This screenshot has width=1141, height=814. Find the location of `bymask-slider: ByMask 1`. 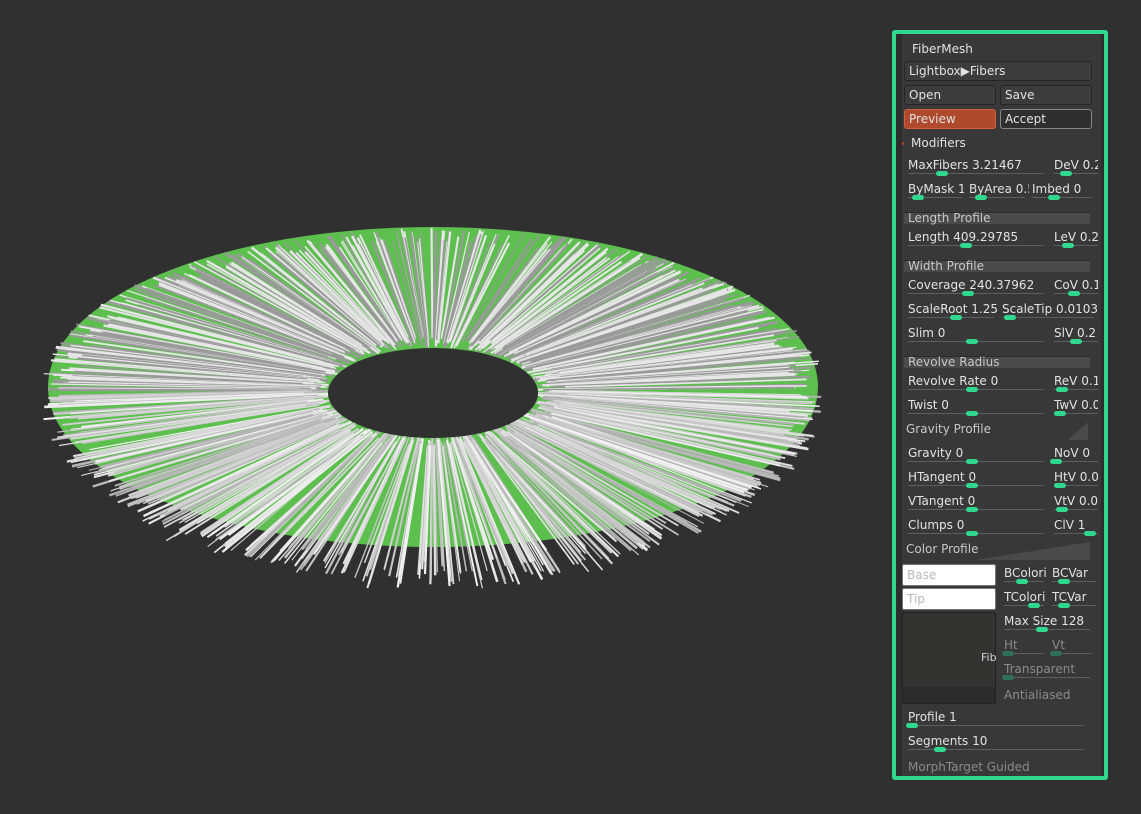

bymask-slider: ByMask 1 is located at coordinates (934, 191).